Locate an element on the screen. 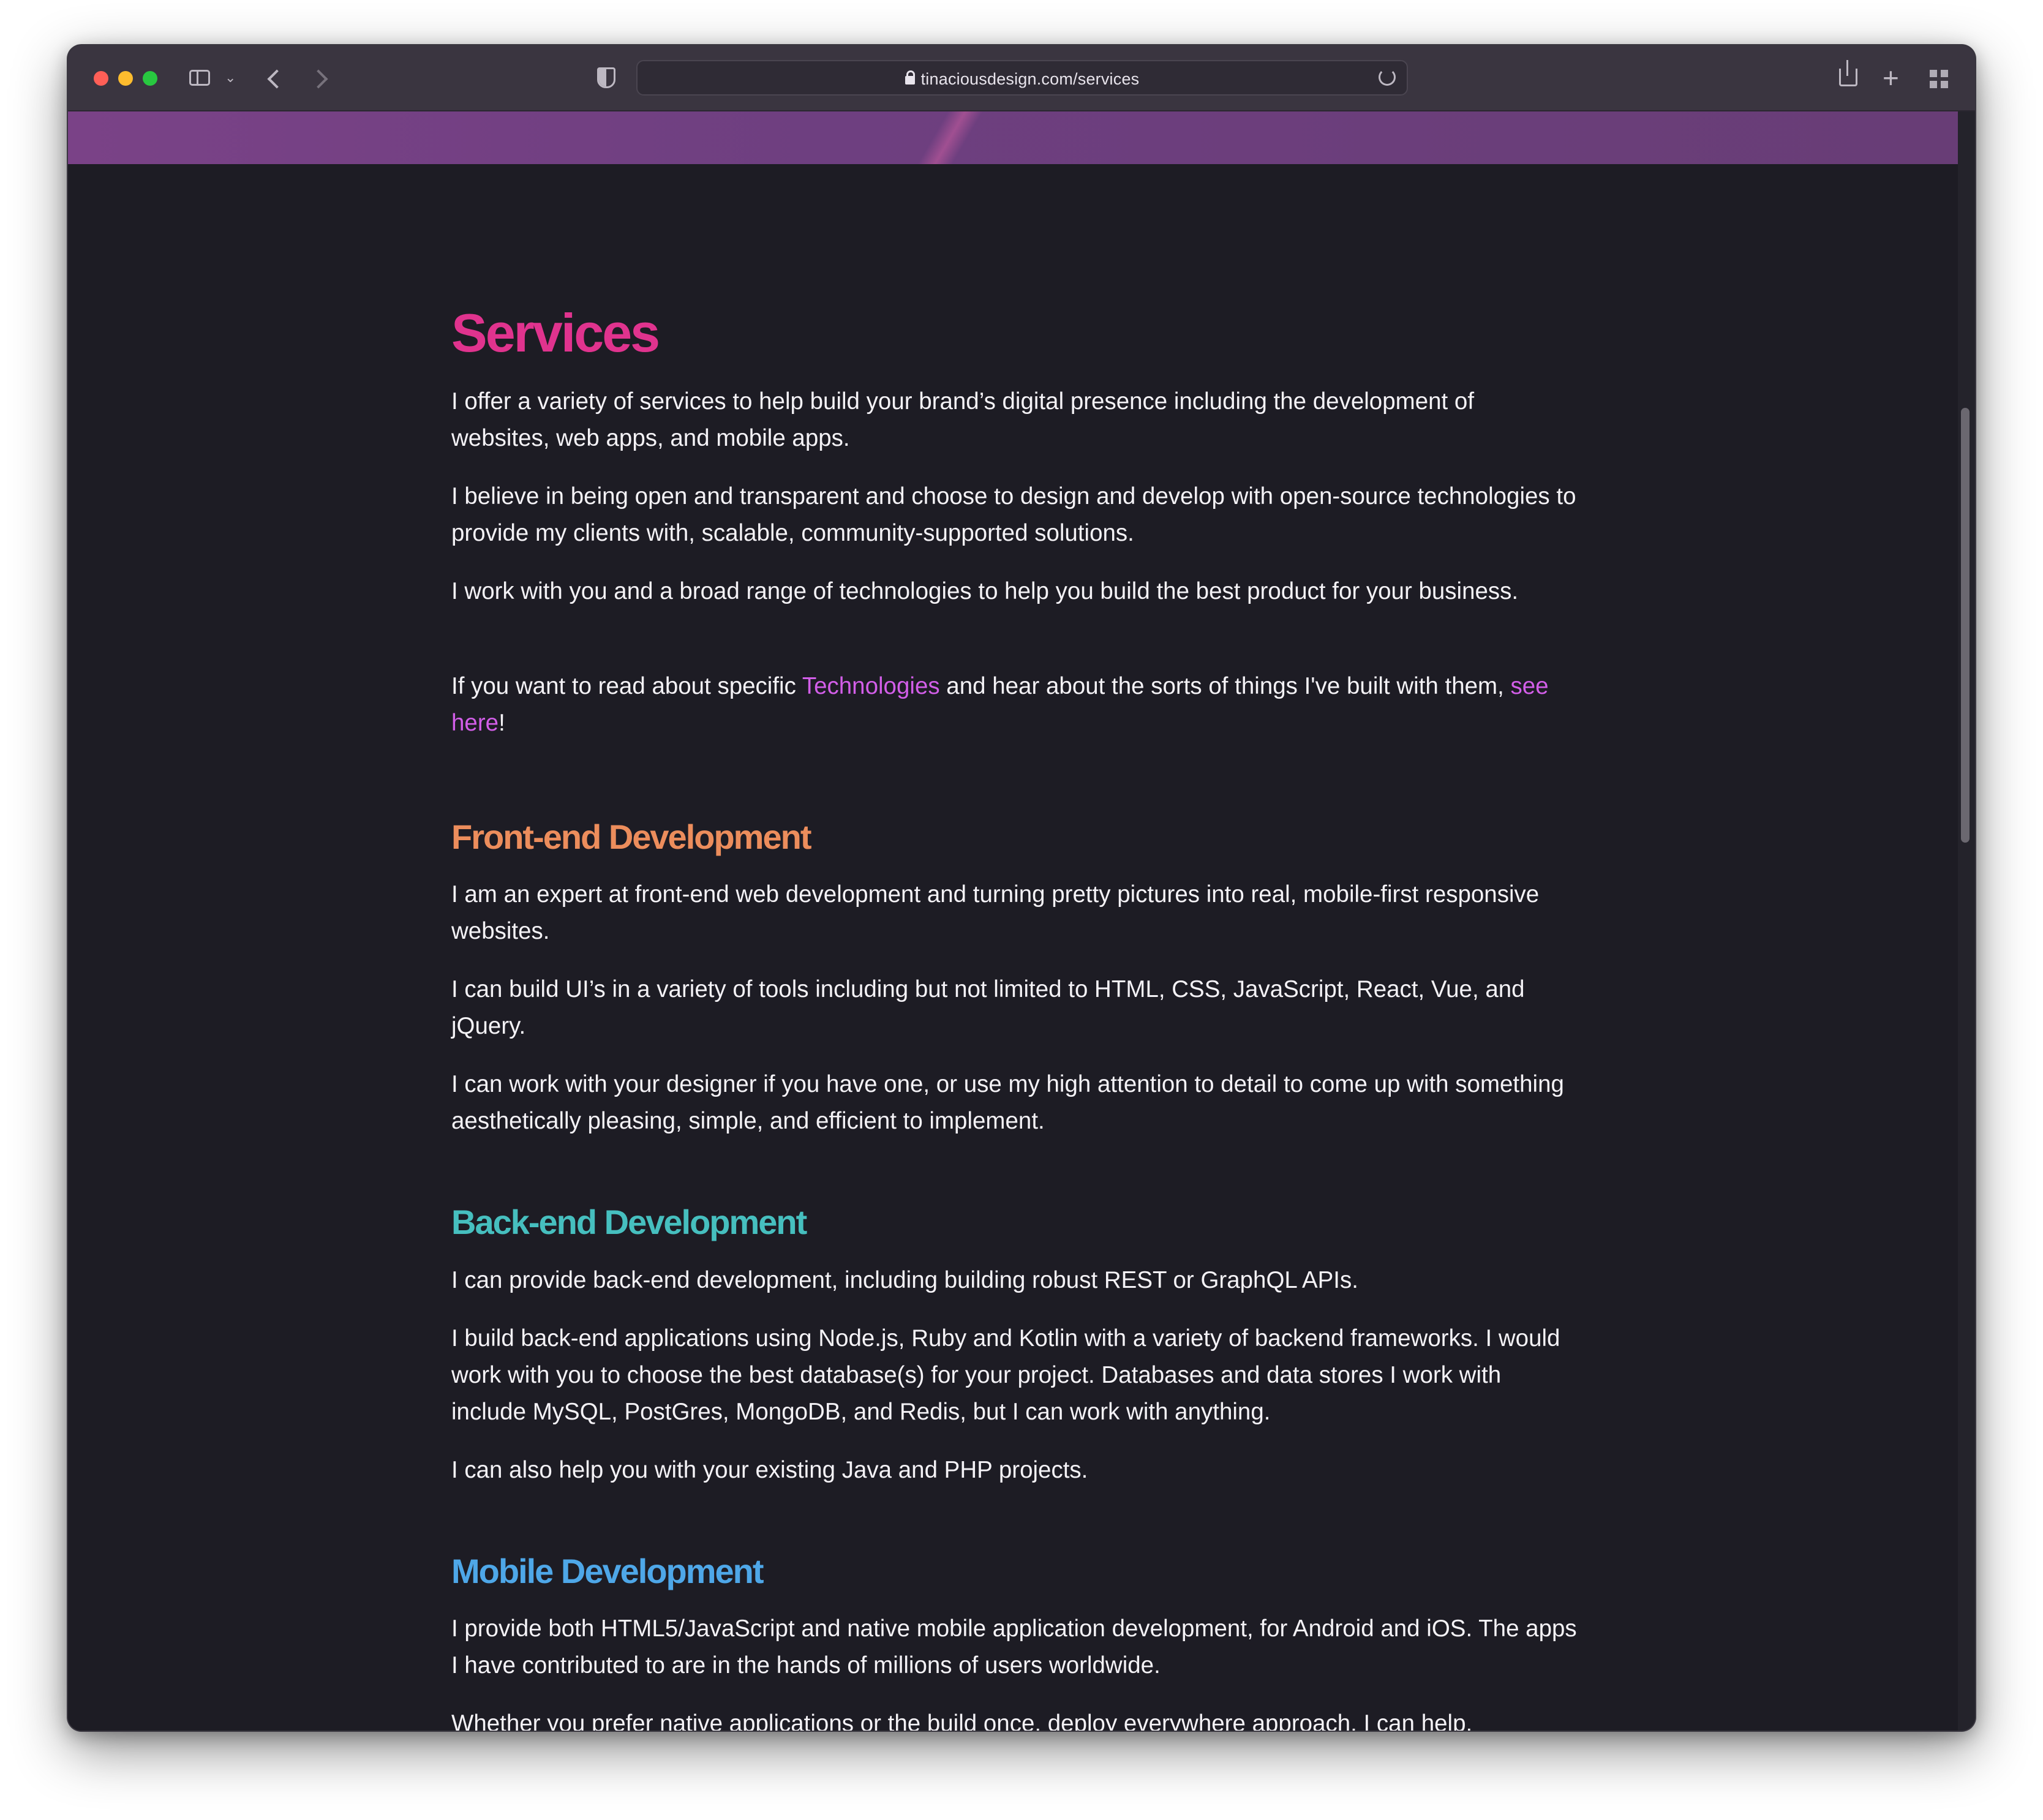  share-icon is located at coordinates (1848, 73).